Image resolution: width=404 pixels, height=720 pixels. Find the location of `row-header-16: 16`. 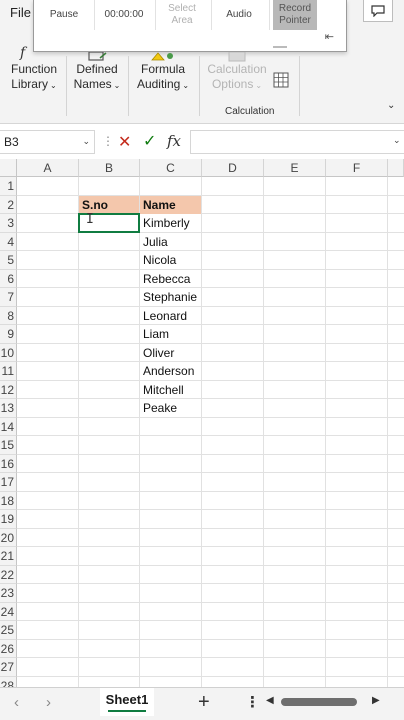

row-header-16: 16 is located at coordinates (8, 463).